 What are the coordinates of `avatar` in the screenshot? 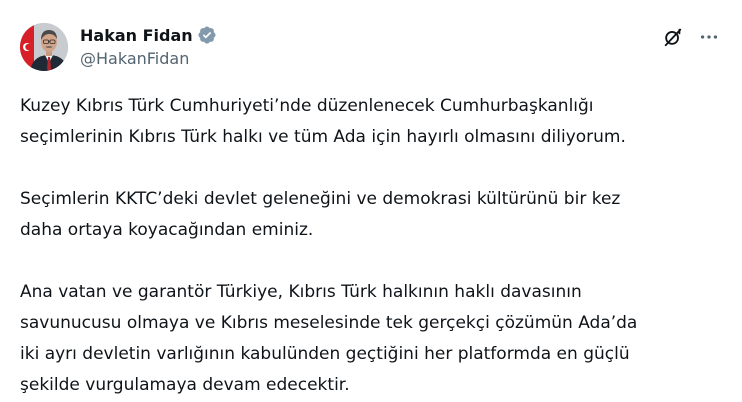 It's located at (44, 47).